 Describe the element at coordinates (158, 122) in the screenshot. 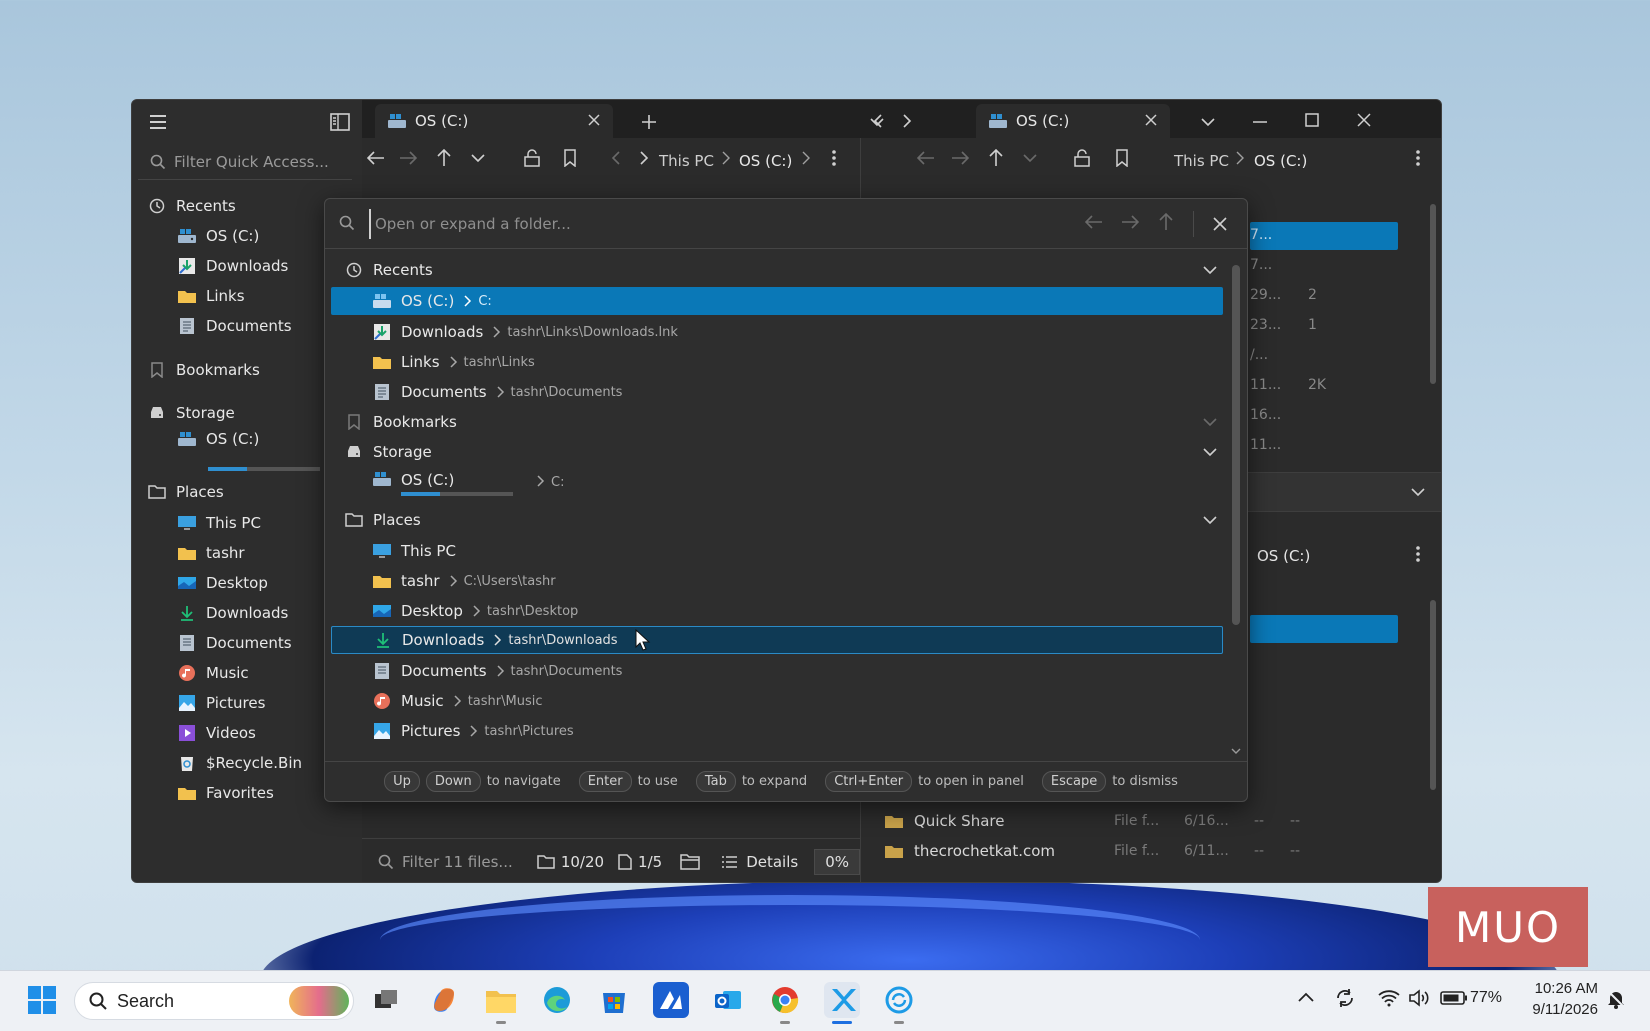

I see `menu-icon` at that location.